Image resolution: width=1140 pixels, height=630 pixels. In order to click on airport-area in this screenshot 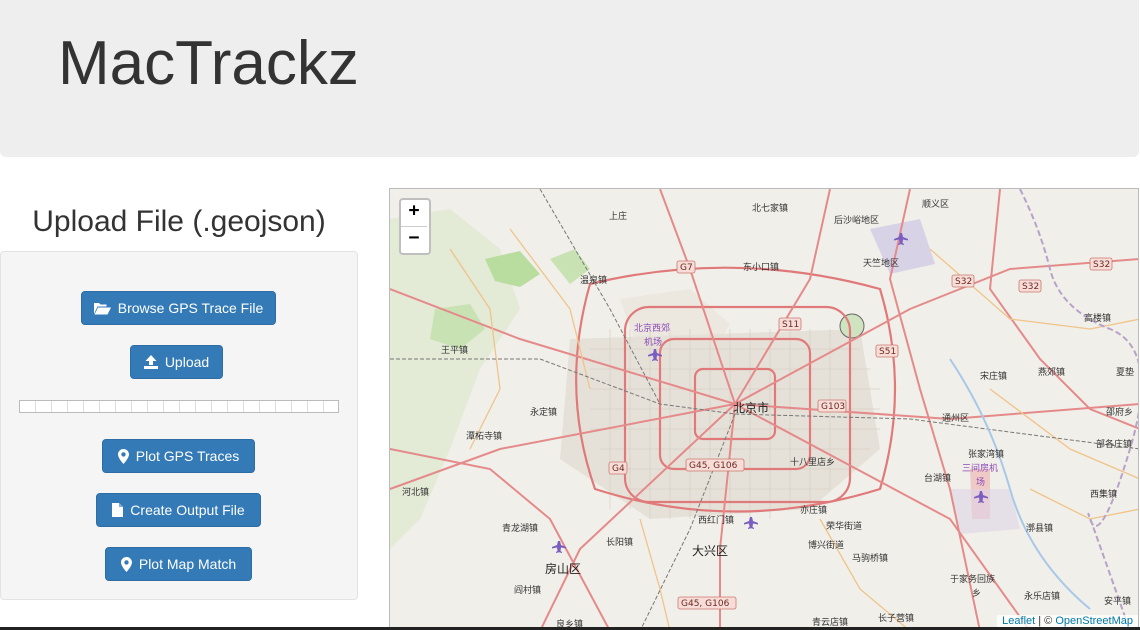, I will do `click(985, 511)`.